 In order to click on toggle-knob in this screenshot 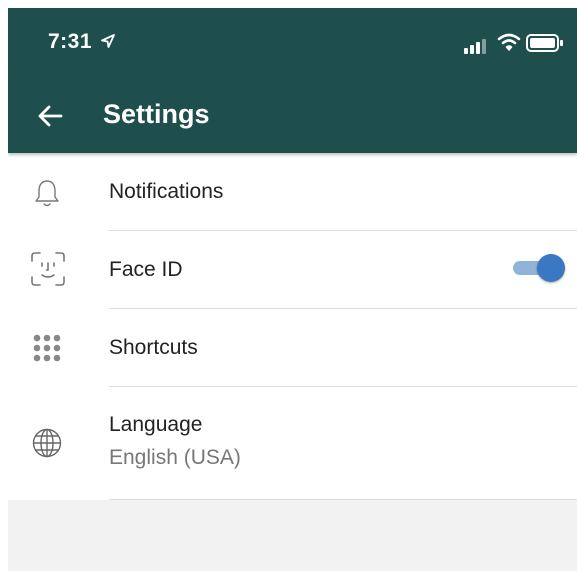, I will do `click(551, 268)`.